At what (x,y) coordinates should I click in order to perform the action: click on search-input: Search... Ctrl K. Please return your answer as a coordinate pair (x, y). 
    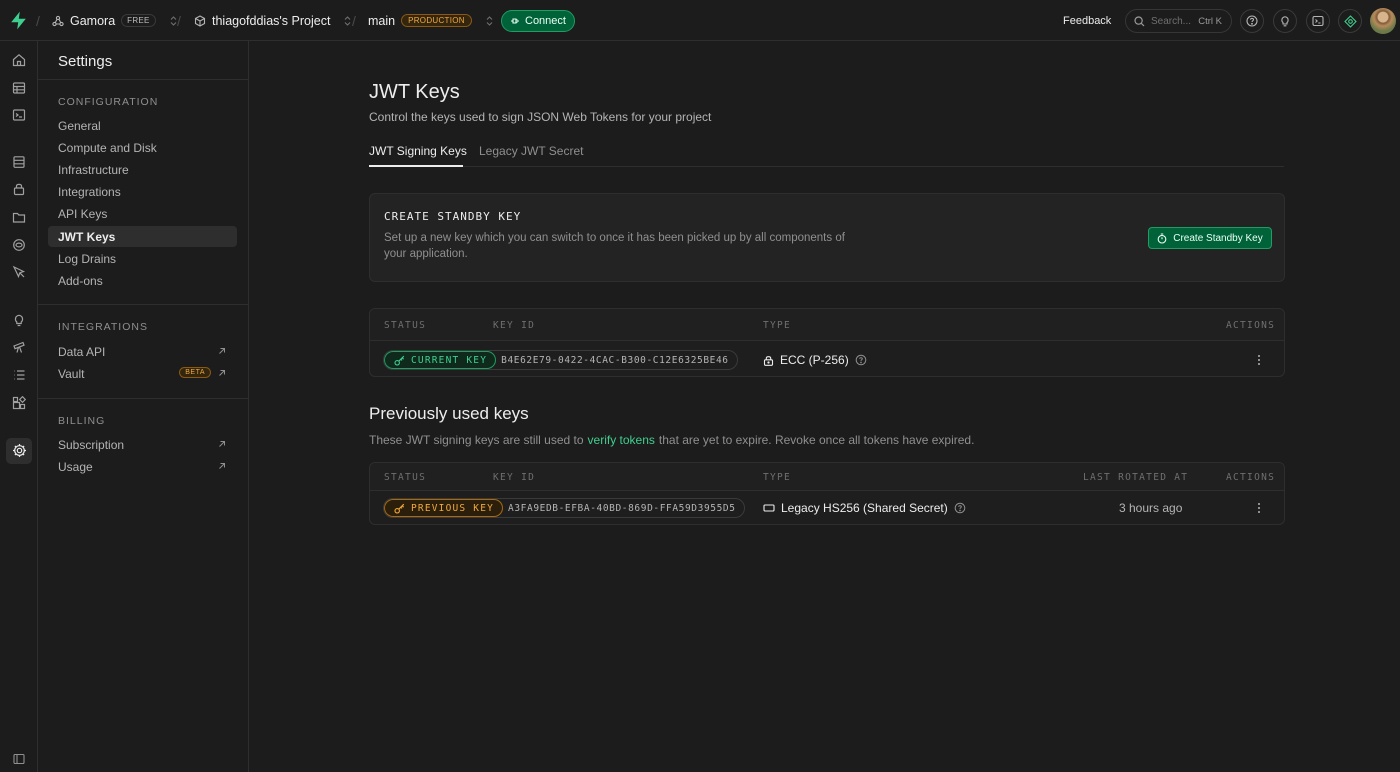
    Looking at the image, I should click on (1178, 21).